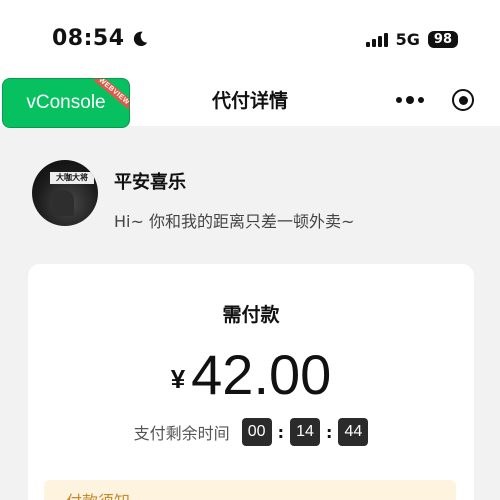  I want to click on requester-name: 平安喜乐, so click(150, 182).